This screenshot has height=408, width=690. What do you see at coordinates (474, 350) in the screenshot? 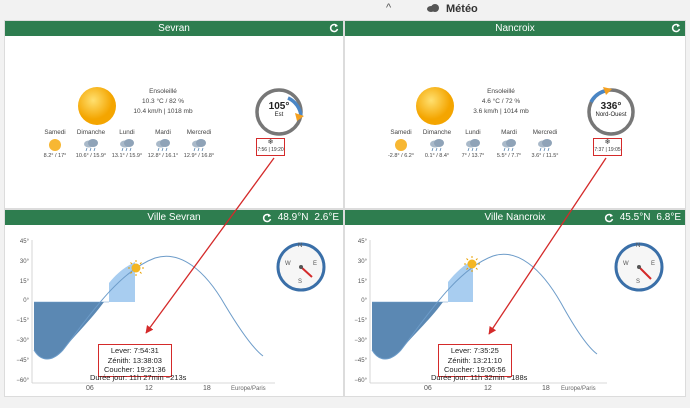
I see `sunrise-time: Lever: 7:35:25` at bounding box center [474, 350].